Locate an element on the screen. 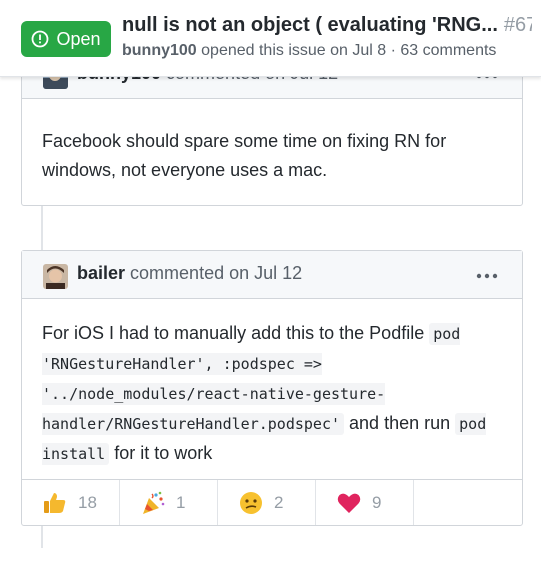 This screenshot has height=569, width=541. reaction-count: 2 is located at coordinates (279, 502).